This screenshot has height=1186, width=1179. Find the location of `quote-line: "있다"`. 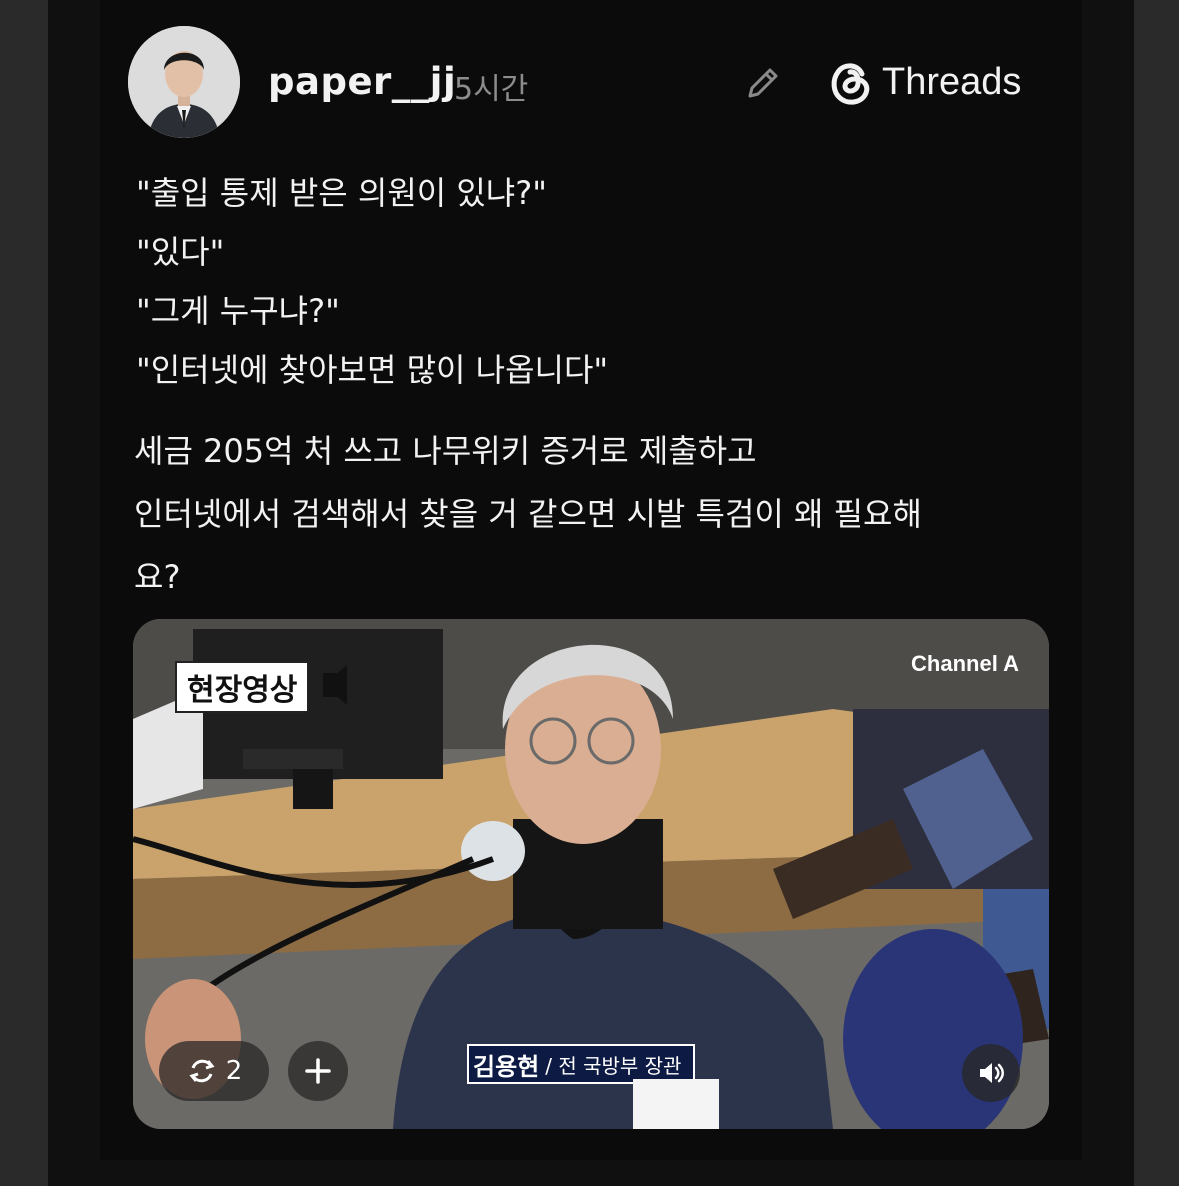

quote-line: "있다" is located at coordinates (180, 252).